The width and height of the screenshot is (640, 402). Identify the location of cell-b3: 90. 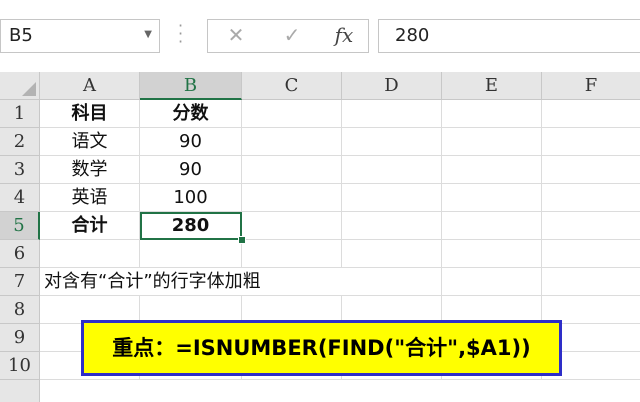
(191, 170).